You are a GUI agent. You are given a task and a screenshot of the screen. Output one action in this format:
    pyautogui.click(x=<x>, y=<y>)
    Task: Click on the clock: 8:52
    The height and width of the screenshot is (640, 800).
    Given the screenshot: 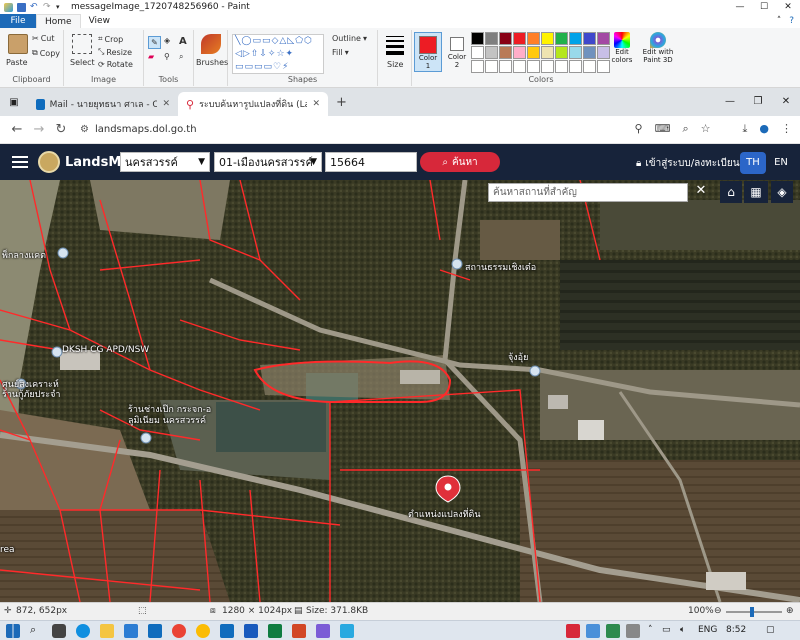 What is the action you would take?
    pyautogui.click(x=736, y=630)
    